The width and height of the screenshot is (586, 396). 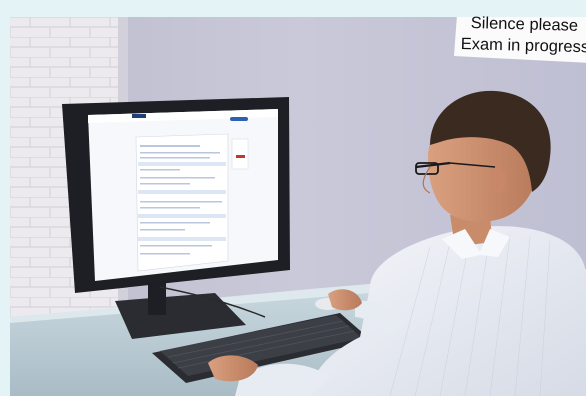 What do you see at coordinates (524, 24) in the screenshot?
I see `sign-line-1: Silence please` at bounding box center [524, 24].